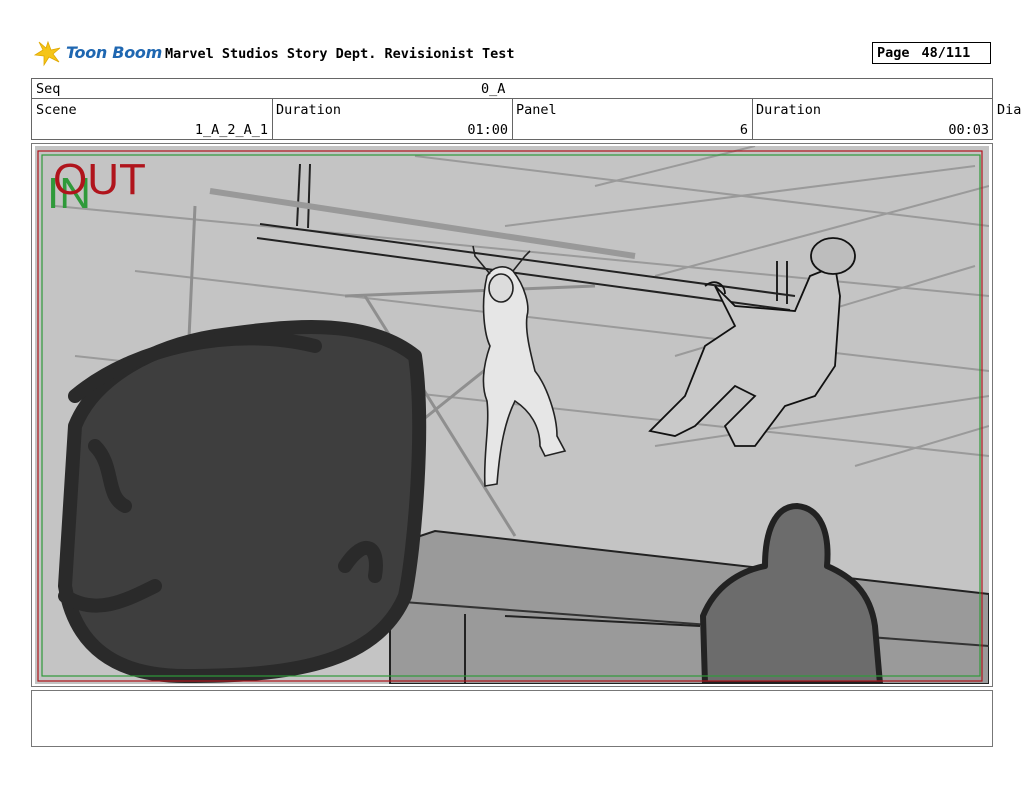 The image size is (1024, 793). Describe the element at coordinates (47, 53) in the screenshot. I see `star-burst-icon` at that location.